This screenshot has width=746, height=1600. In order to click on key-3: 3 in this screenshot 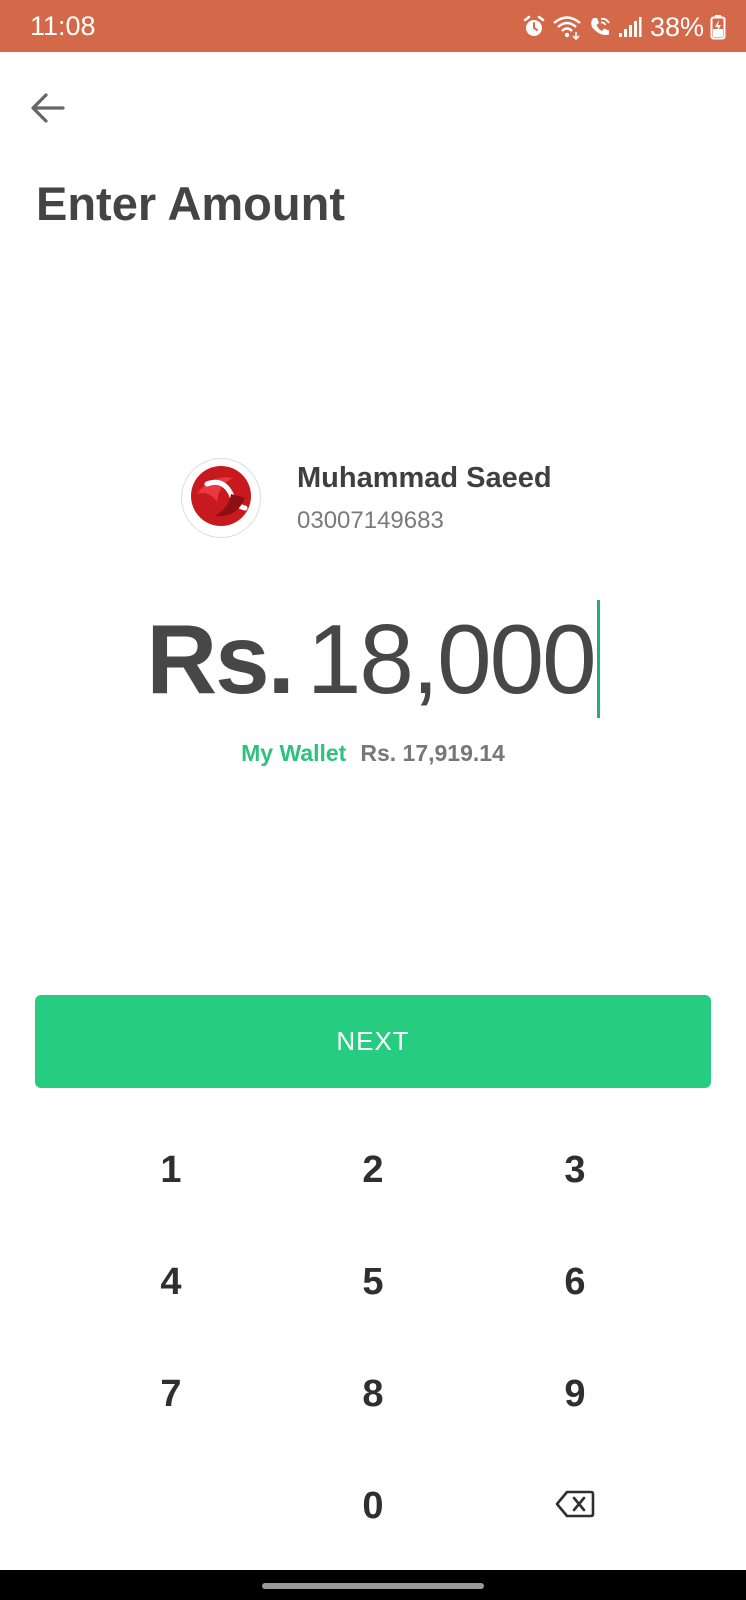, I will do `click(575, 1170)`.